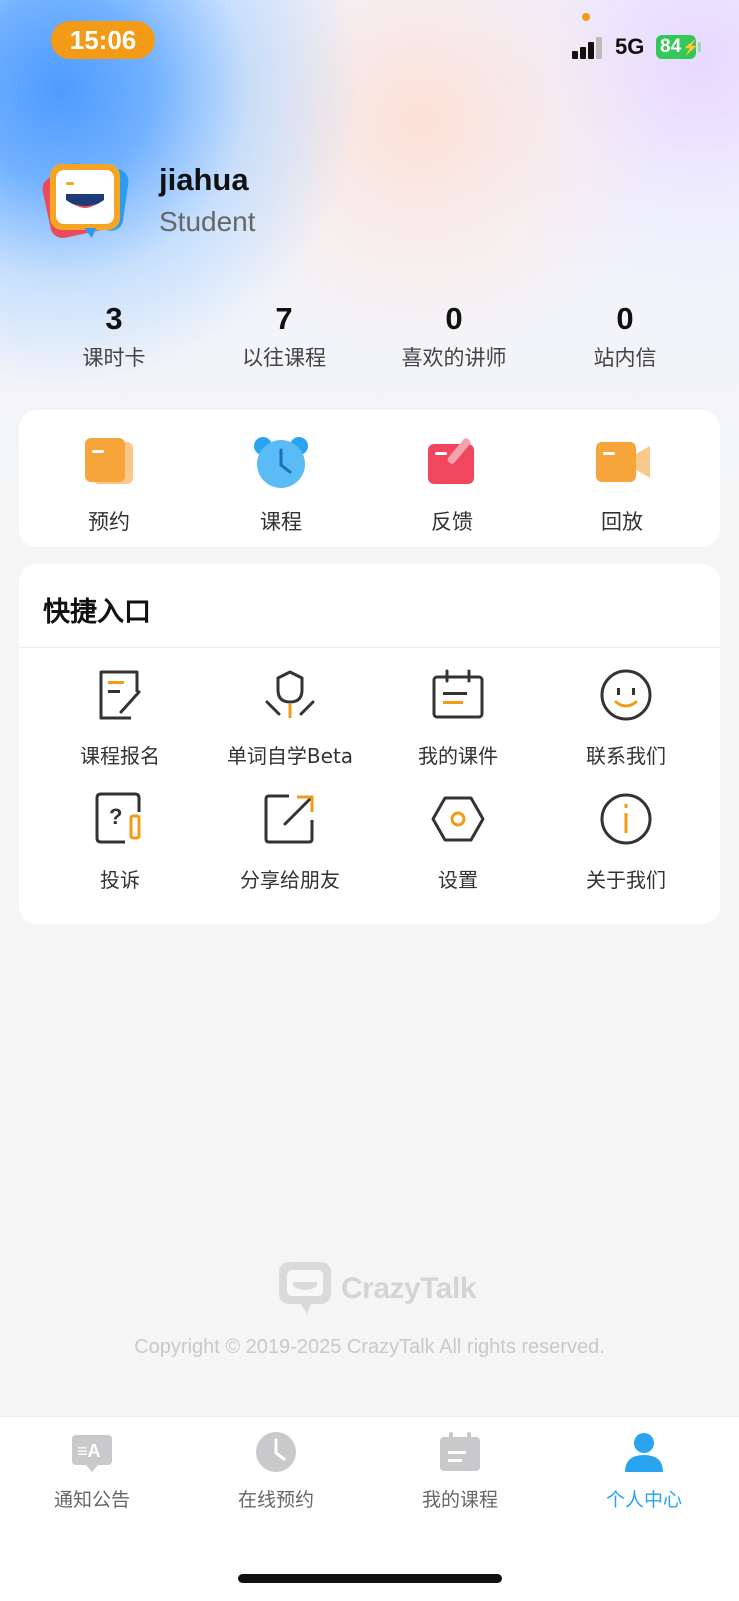 This screenshot has height=1601, width=739. Describe the element at coordinates (458, 819) in the screenshot. I see `settings-hexagon-icon` at that location.